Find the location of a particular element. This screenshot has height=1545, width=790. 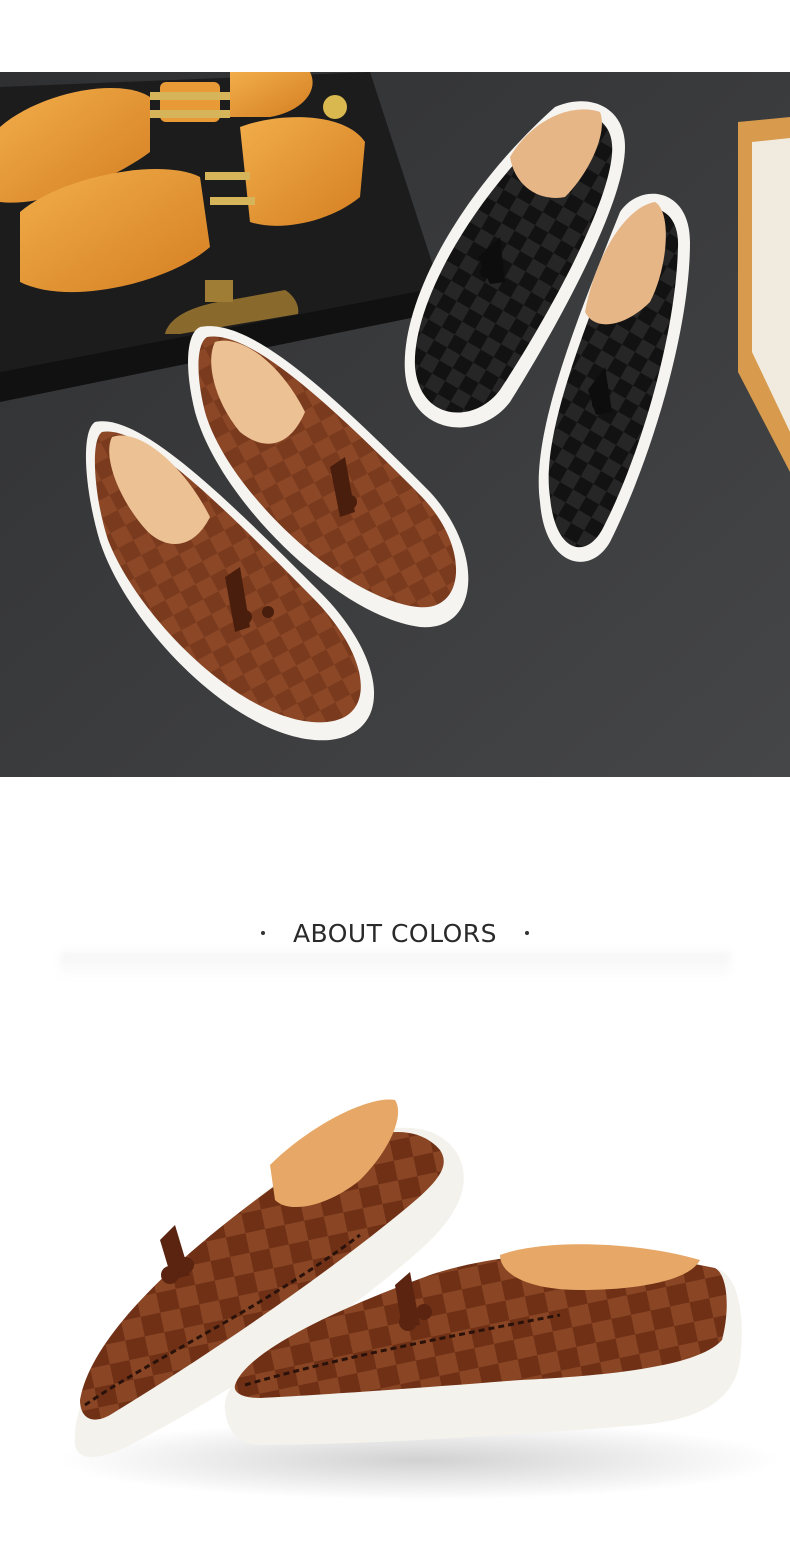

heading-dot-right is located at coordinates (527, 933).